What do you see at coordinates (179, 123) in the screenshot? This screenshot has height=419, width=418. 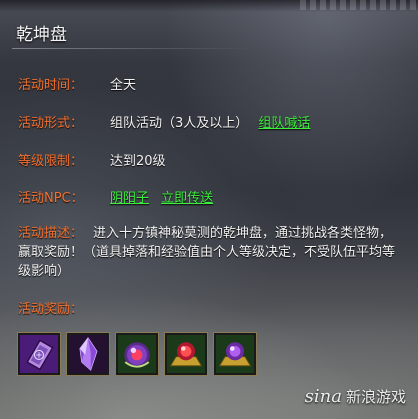 I see `activity-form-value: 组队活动（3人及以上）` at bounding box center [179, 123].